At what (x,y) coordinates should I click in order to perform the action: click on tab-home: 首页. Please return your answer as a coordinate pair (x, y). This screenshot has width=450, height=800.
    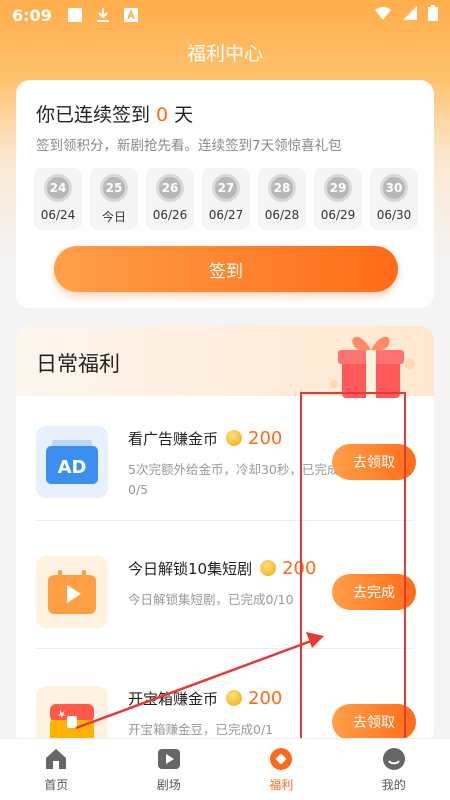
    Looking at the image, I should click on (56, 769).